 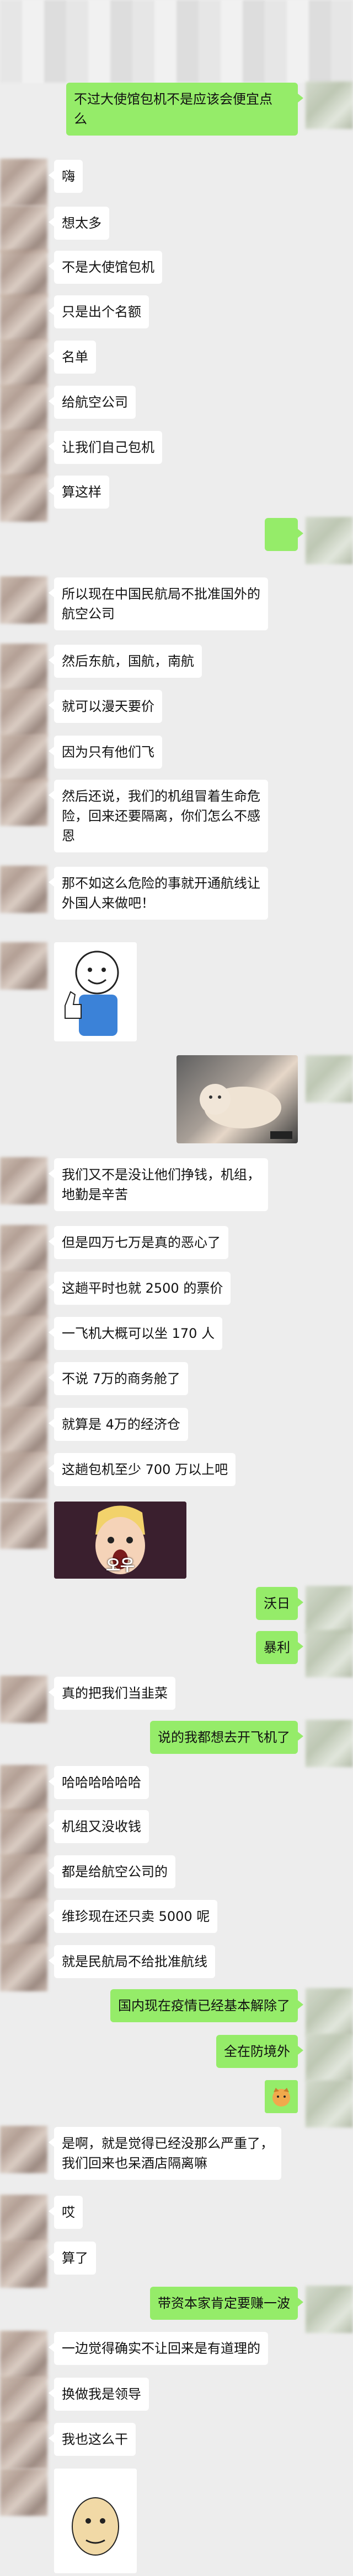 I want to click on message-bubble: 给航空公司, so click(x=92, y=402).